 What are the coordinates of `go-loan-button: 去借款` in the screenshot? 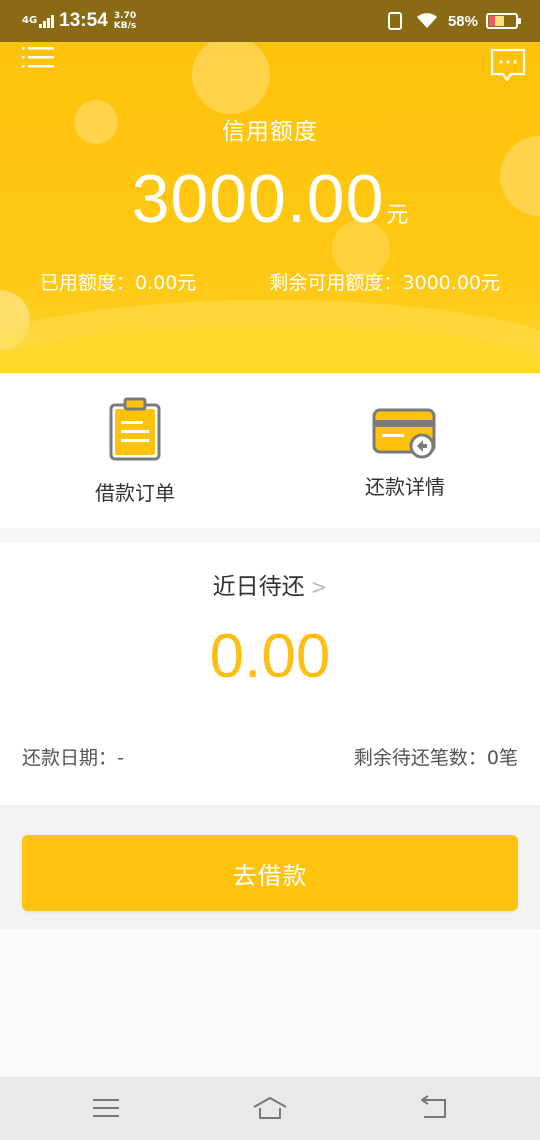 It's located at (270, 873).